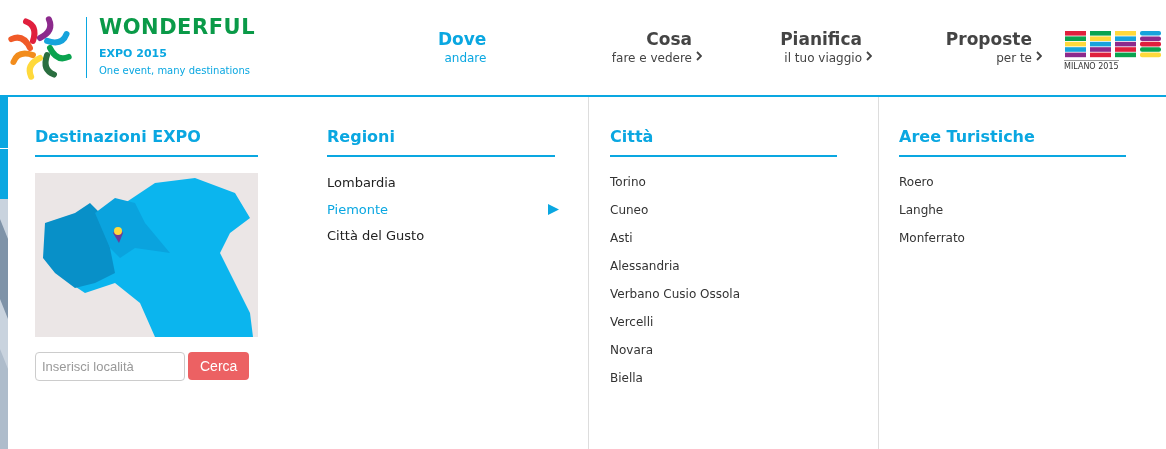 This screenshot has width=1166, height=449. I want to click on column-heading: Regioni, so click(361, 137).